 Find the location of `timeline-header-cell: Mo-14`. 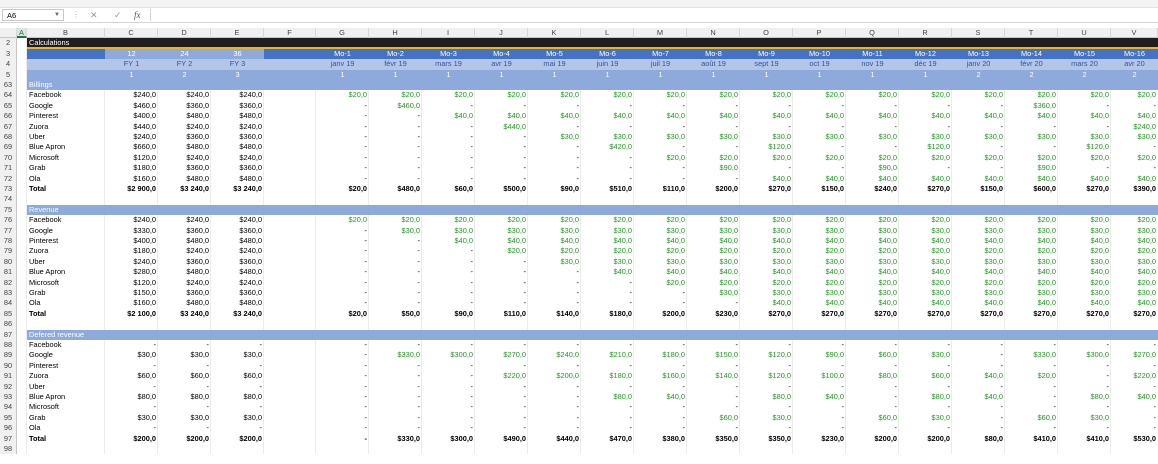

timeline-header-cell: Mo-14 is located at coordinates (1031, 54).